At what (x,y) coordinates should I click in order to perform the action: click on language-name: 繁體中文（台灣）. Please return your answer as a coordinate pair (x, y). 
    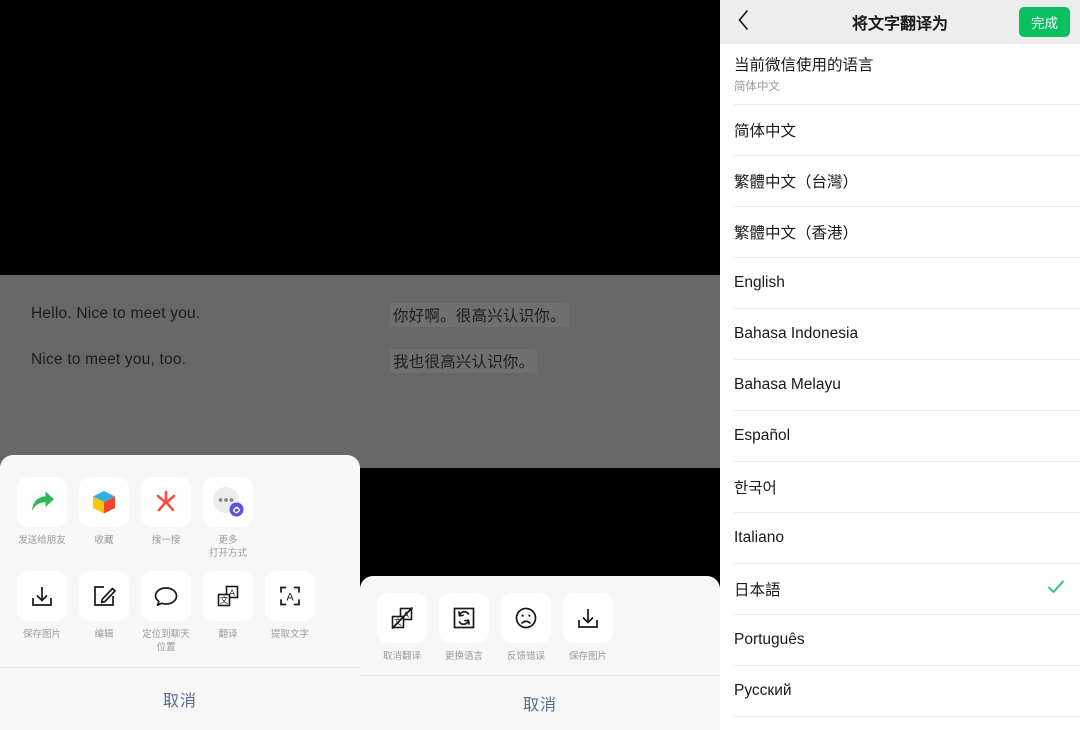
    Looking at the image, I should click on (796, 182).